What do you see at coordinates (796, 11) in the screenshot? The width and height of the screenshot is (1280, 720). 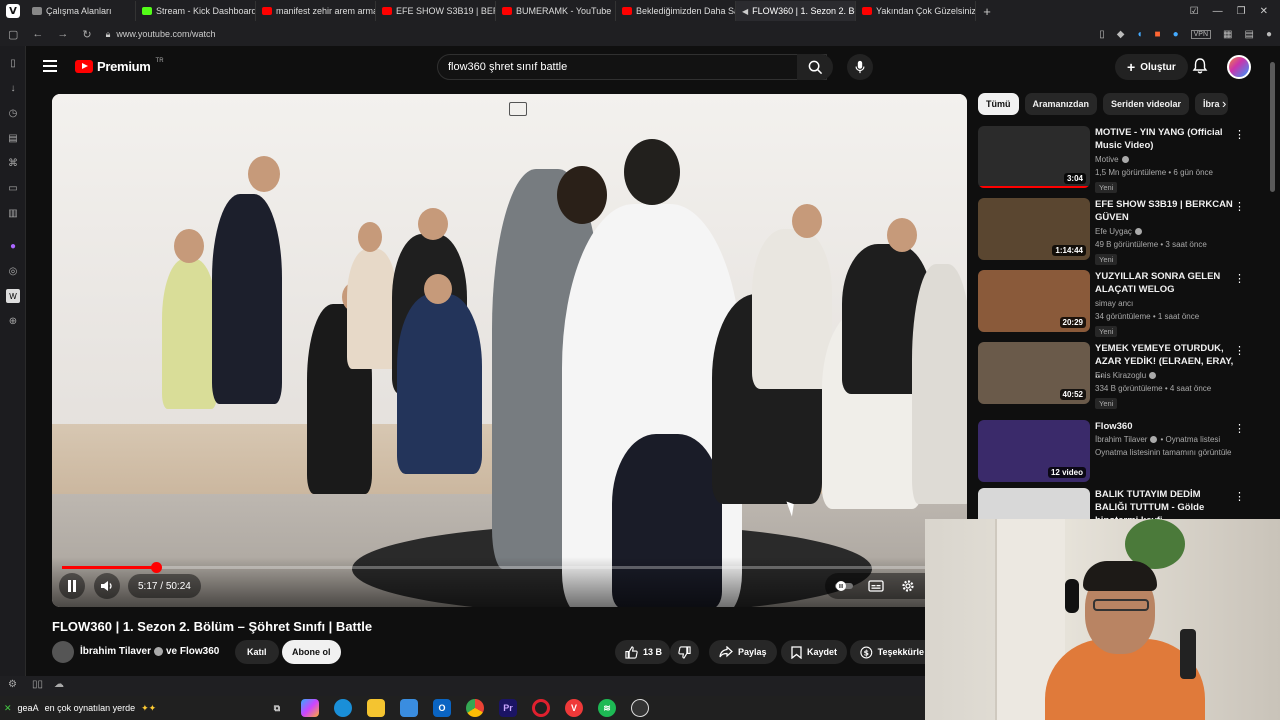 I see `tab-flow360-active: ◀ FLOW360 | 1. Sezon 2. Bölü` at bounding box center [796, 11].